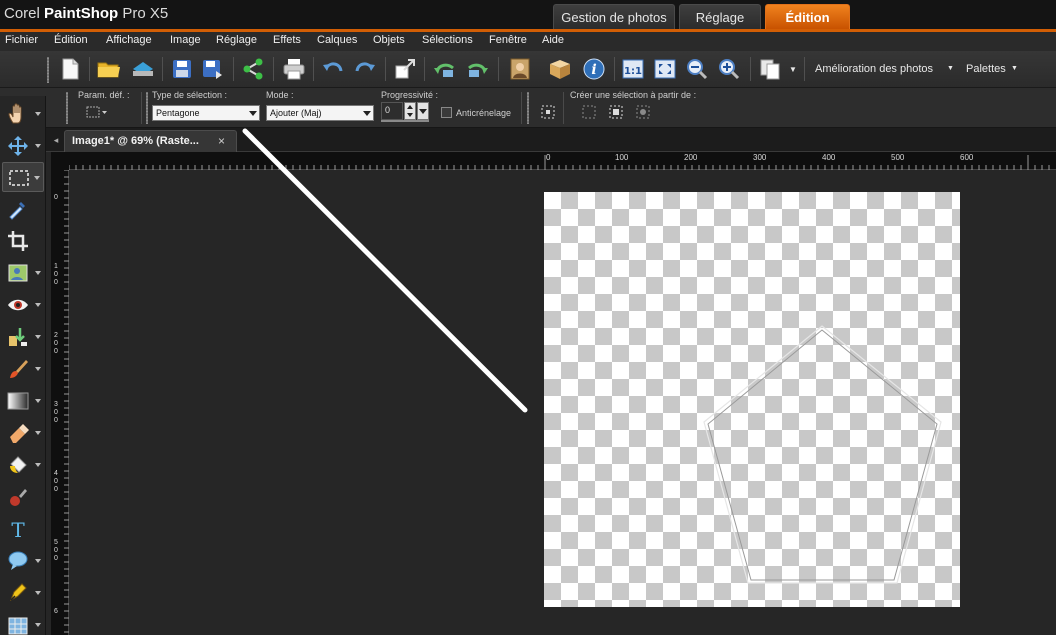  Describe the element at coordinates (129, 40) in the screenshot. I see `menu-view: Affichage` at that location.